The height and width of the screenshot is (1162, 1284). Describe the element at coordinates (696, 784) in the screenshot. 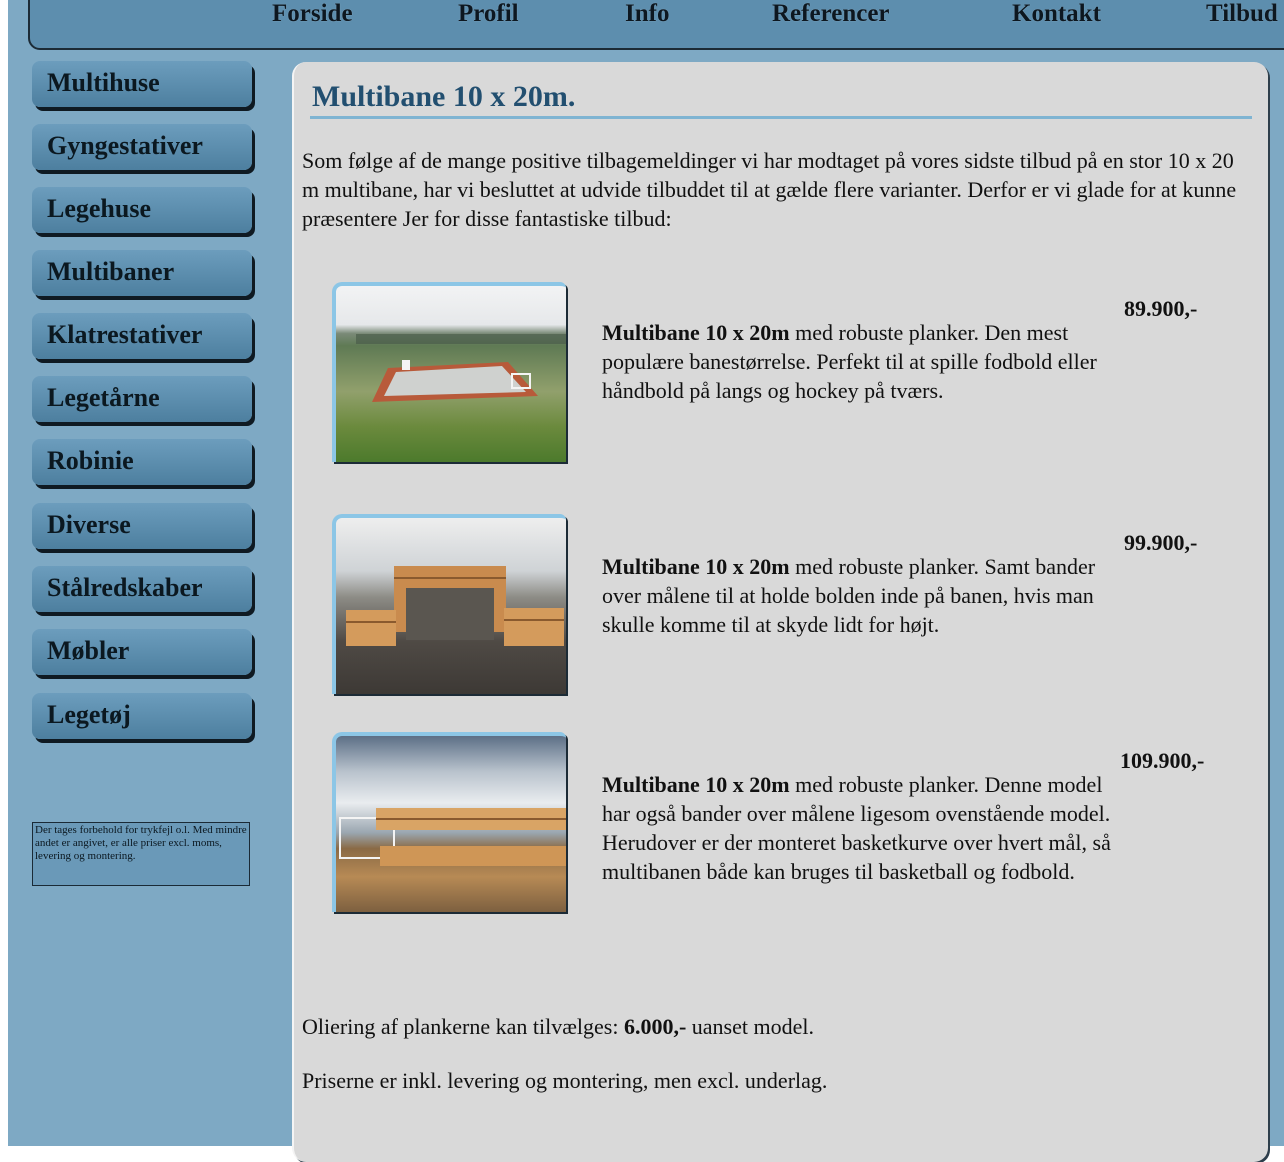

I see `offer-3-name: Multibane 10 x 20m` at that location.